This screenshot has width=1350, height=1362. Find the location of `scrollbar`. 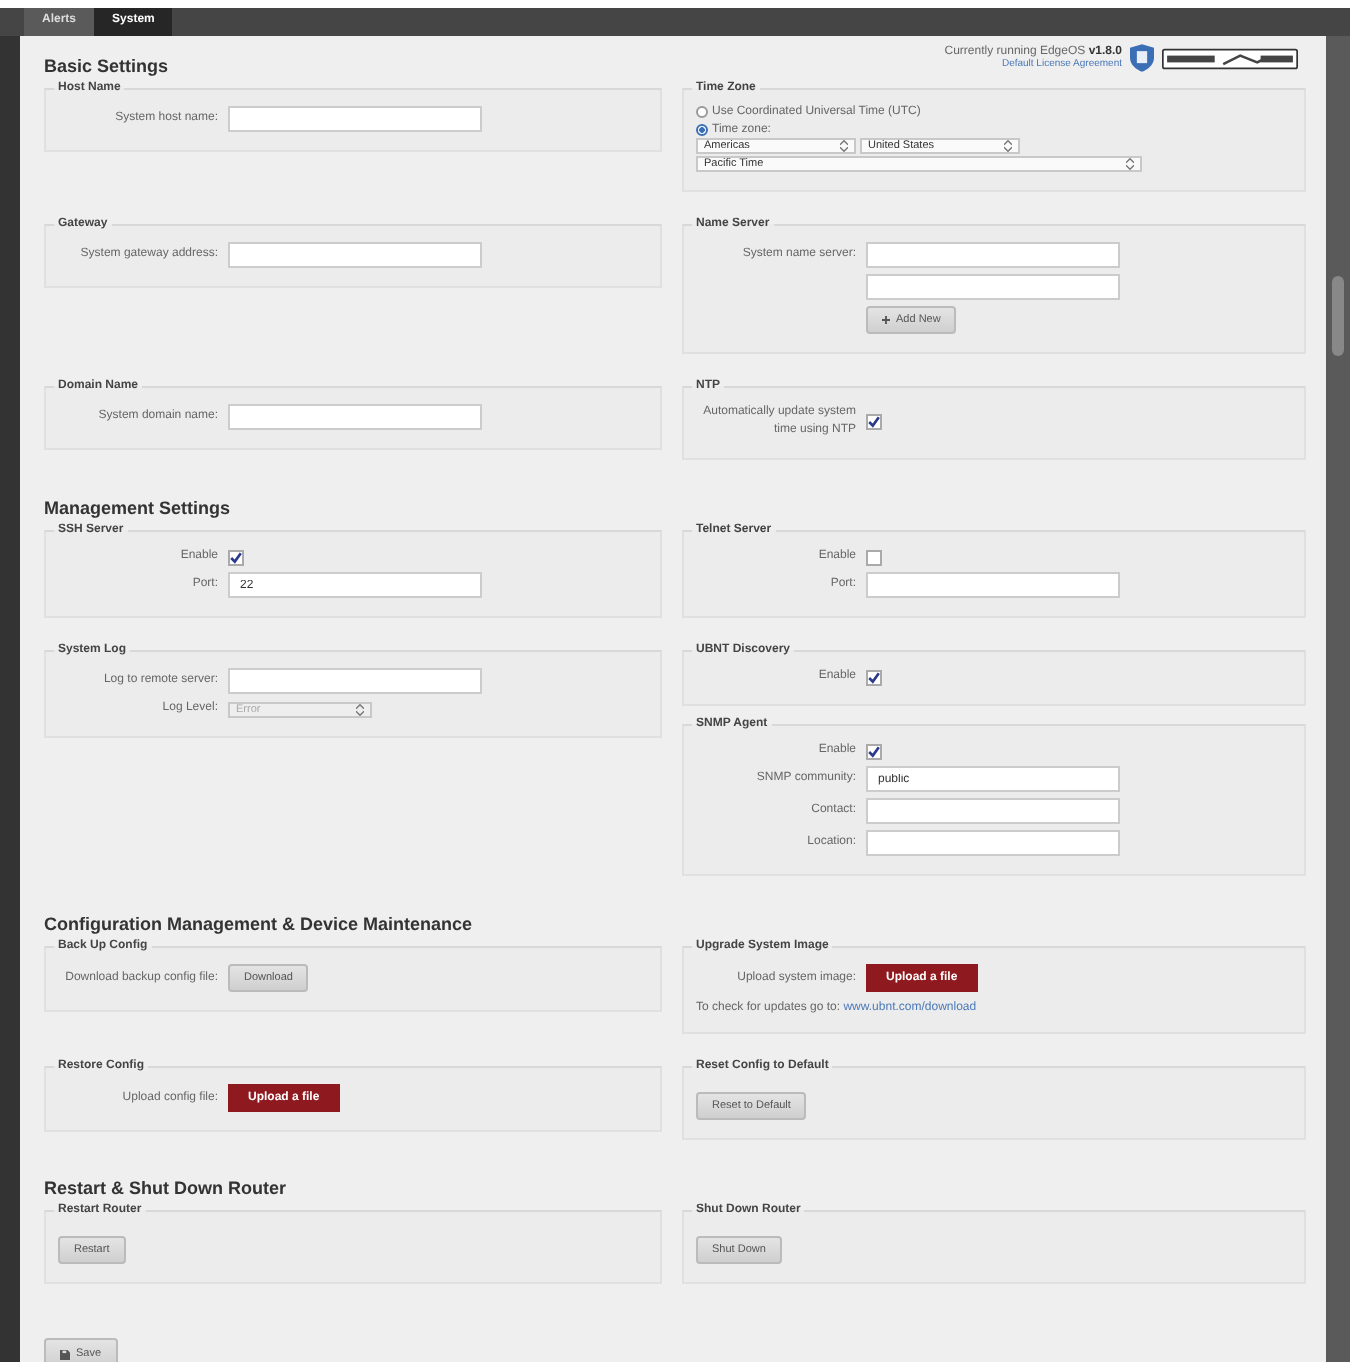

scrollbar is located at coordinates (1338, 699).